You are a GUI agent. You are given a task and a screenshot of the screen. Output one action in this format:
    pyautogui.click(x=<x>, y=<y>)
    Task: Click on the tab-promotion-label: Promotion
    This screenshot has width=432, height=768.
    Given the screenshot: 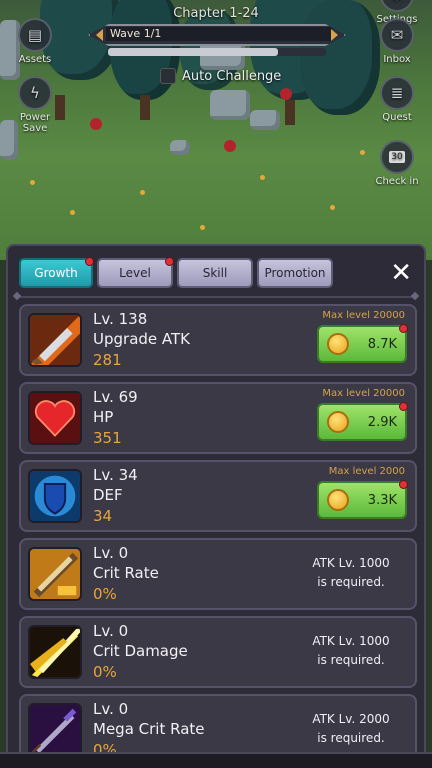 What is the action you would take?
    pyautogui.click(x=295, y=273)
    